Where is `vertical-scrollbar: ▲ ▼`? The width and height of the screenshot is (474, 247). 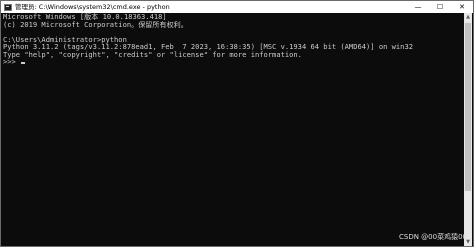 vertical-scrollbar: ▲ ▼ is located at coordinates (468, 129).